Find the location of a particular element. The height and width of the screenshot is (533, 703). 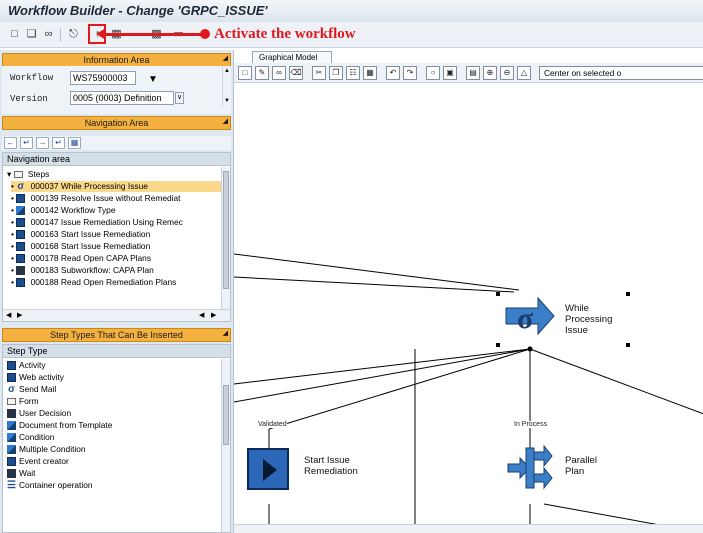

tree-item-label: 000188 Read Open Remediation Plans is located at coordinates (103, 282).